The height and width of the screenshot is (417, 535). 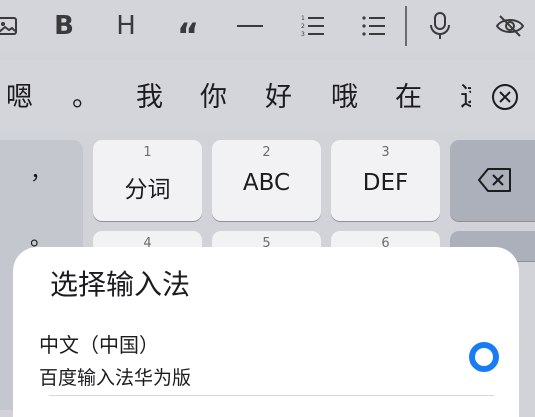 I want to click on quote-icon: “, so click(x=188, y=33).